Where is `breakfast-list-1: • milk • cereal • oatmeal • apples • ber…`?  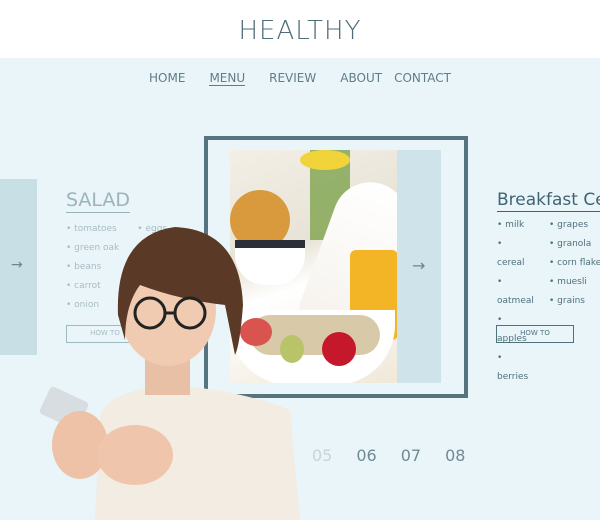 breakfast-list-1: • milk • cereal • oatmeal • apples • ber… is located at coordinates (515, 301).